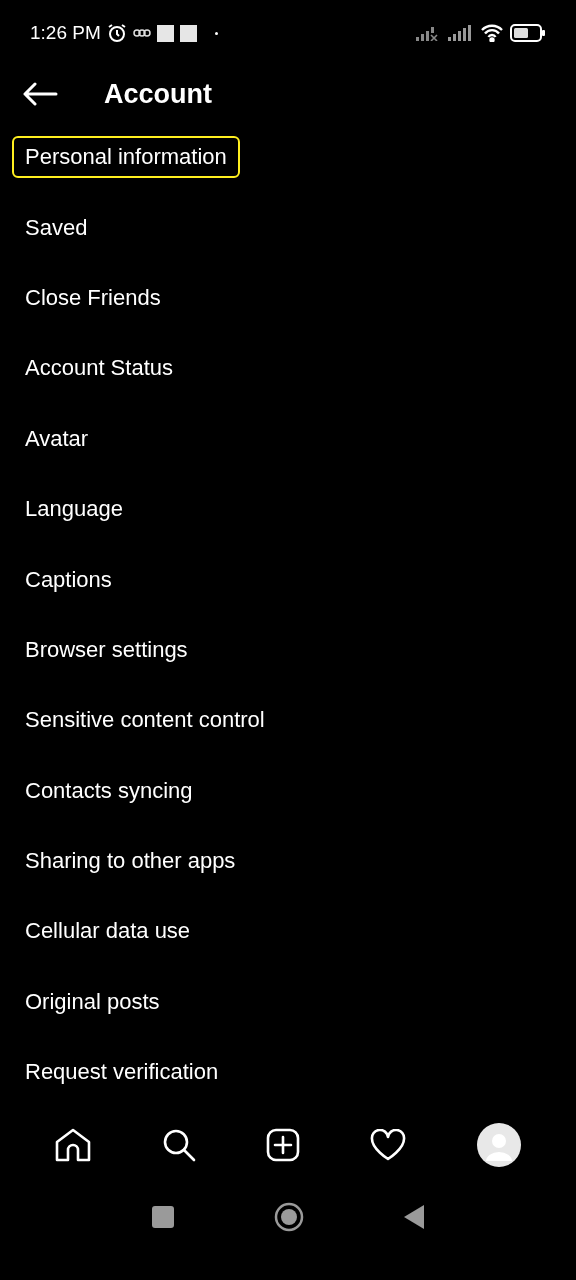  What do you see at coordinates (65, 33) in the screenshot?
I see `status-time: 1:26 PM` at bounding box center [65, 33].